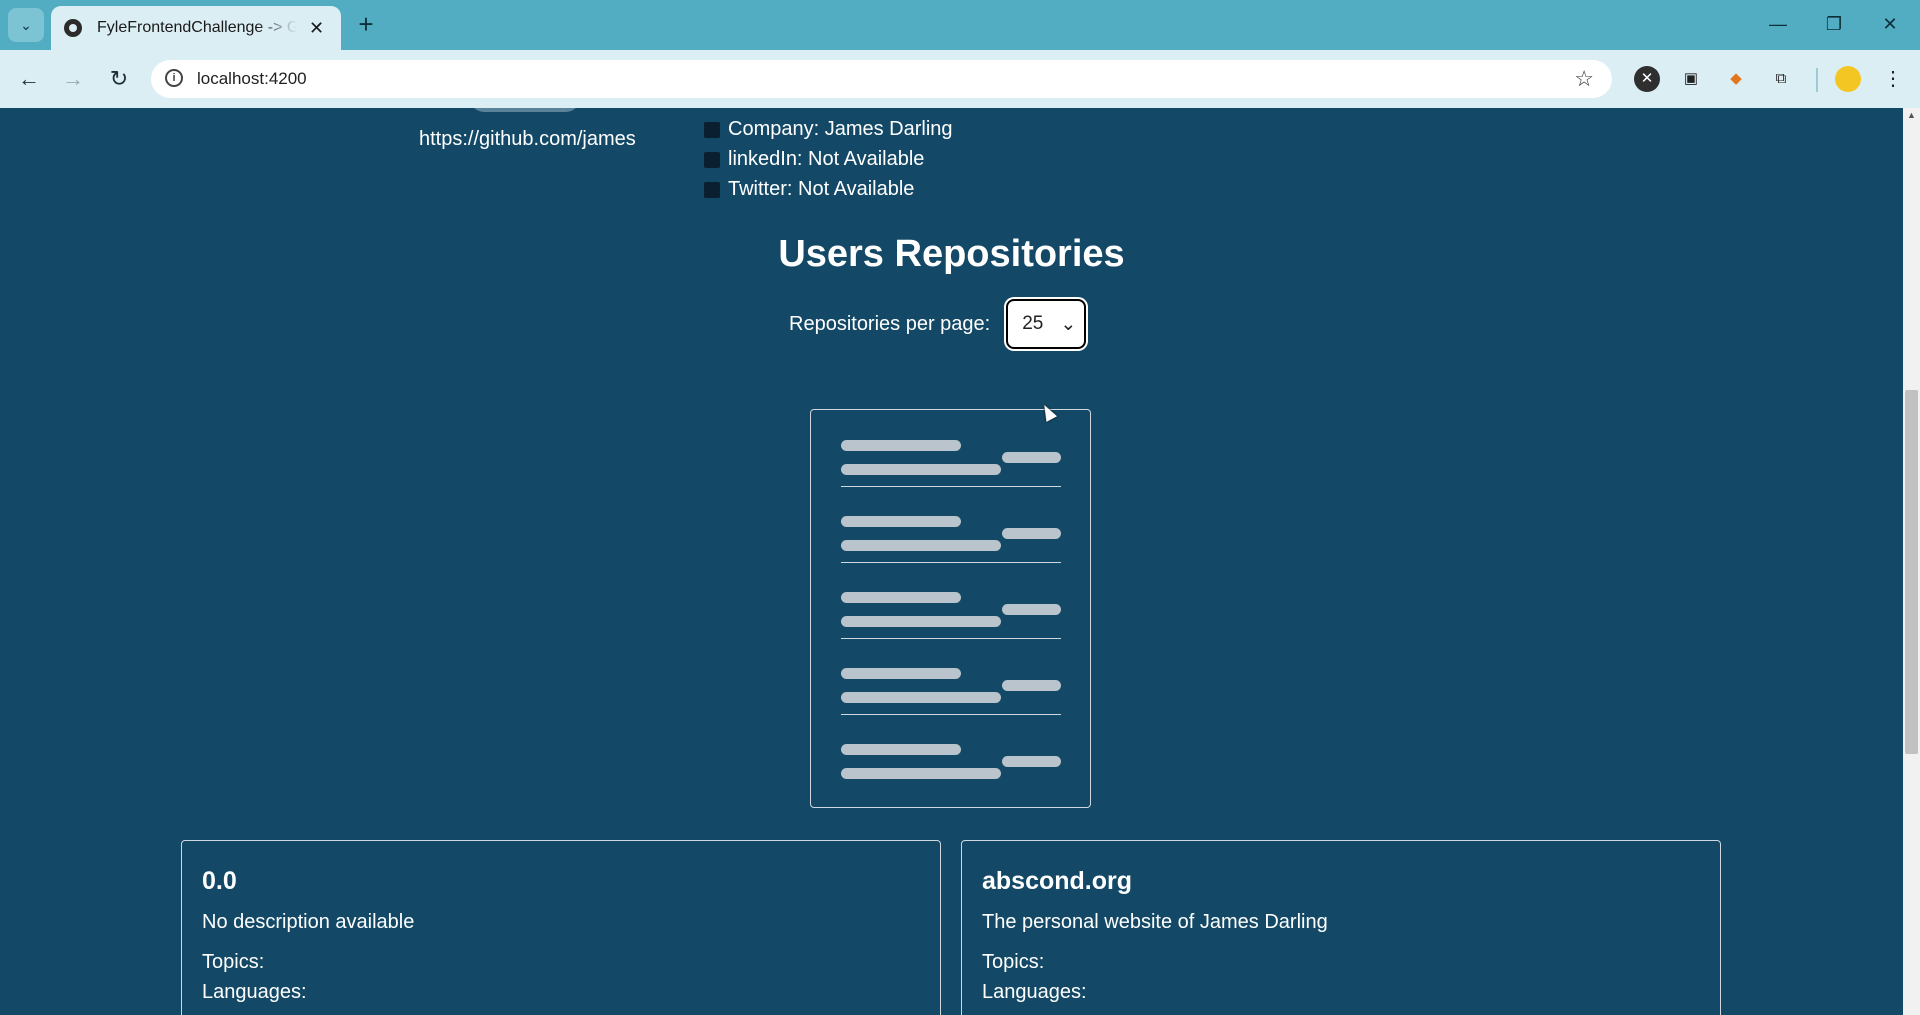  I want to click on repo-description: The personal website of James Darling, so click(1155, 922).